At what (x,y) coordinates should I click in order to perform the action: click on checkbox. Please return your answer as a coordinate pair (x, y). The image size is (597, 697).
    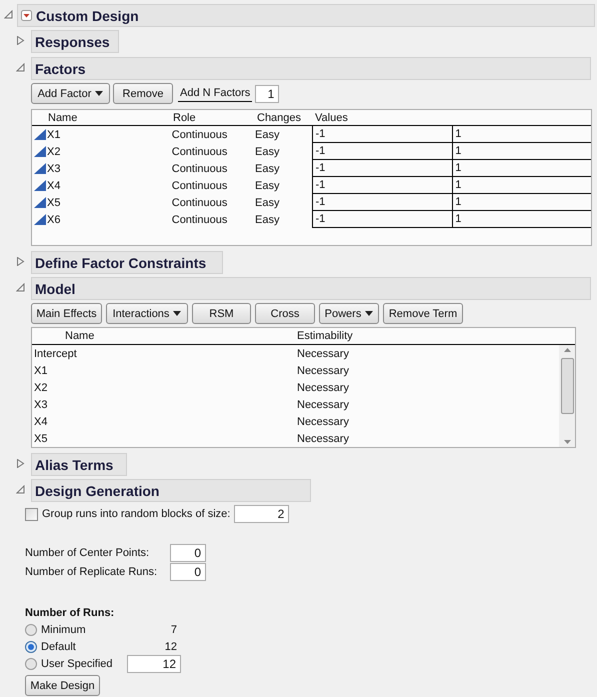
    Looking at the image, I should click on (31, 514).